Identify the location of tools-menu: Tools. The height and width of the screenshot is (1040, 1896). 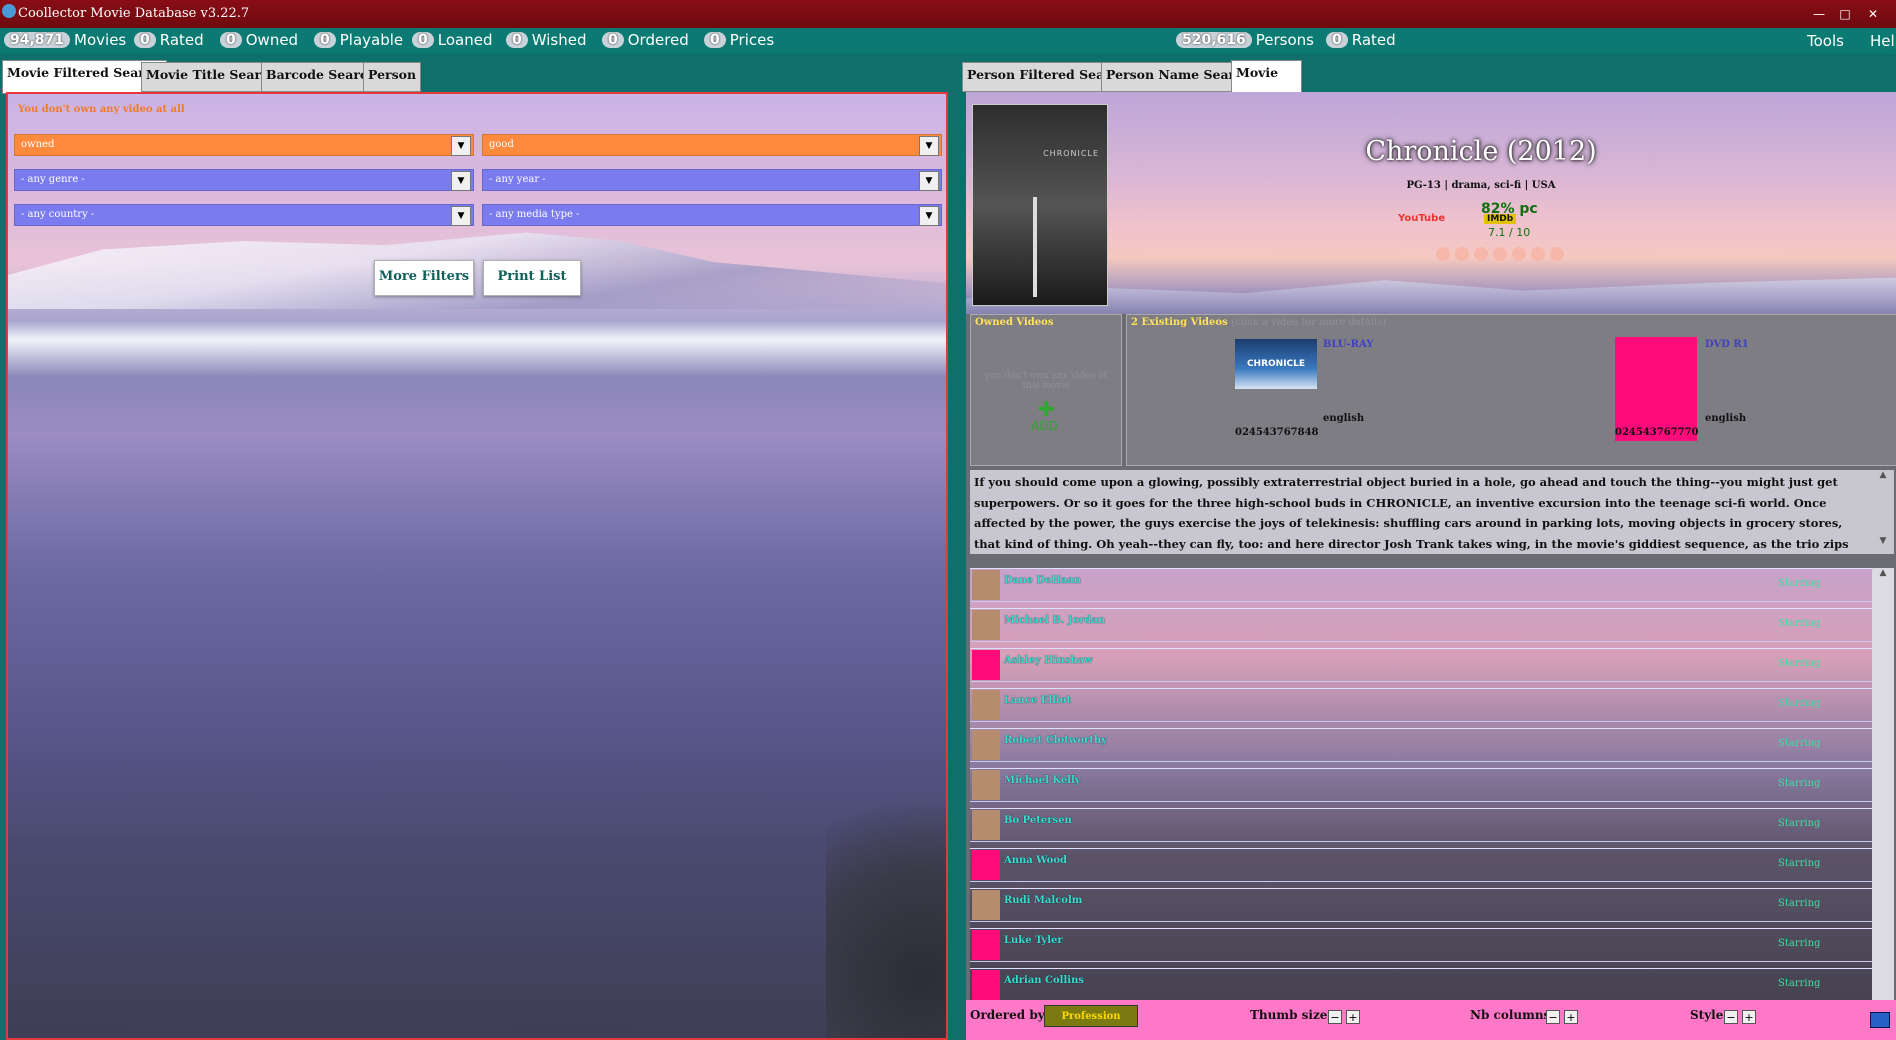
(1825, 41).